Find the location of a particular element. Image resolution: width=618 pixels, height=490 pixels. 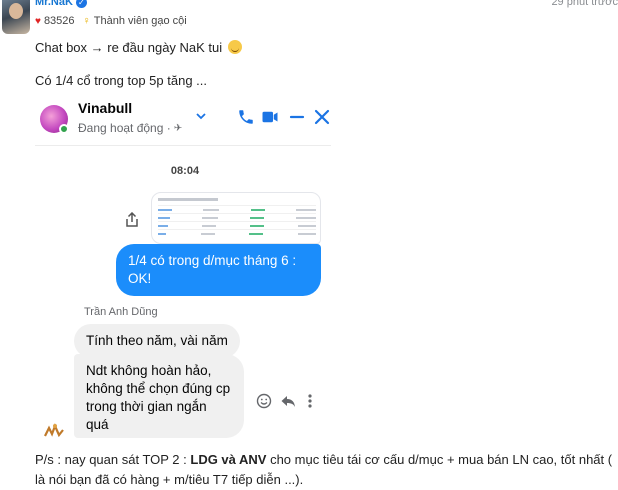

smile-emoji-icon is located at coordinates (234, 47).